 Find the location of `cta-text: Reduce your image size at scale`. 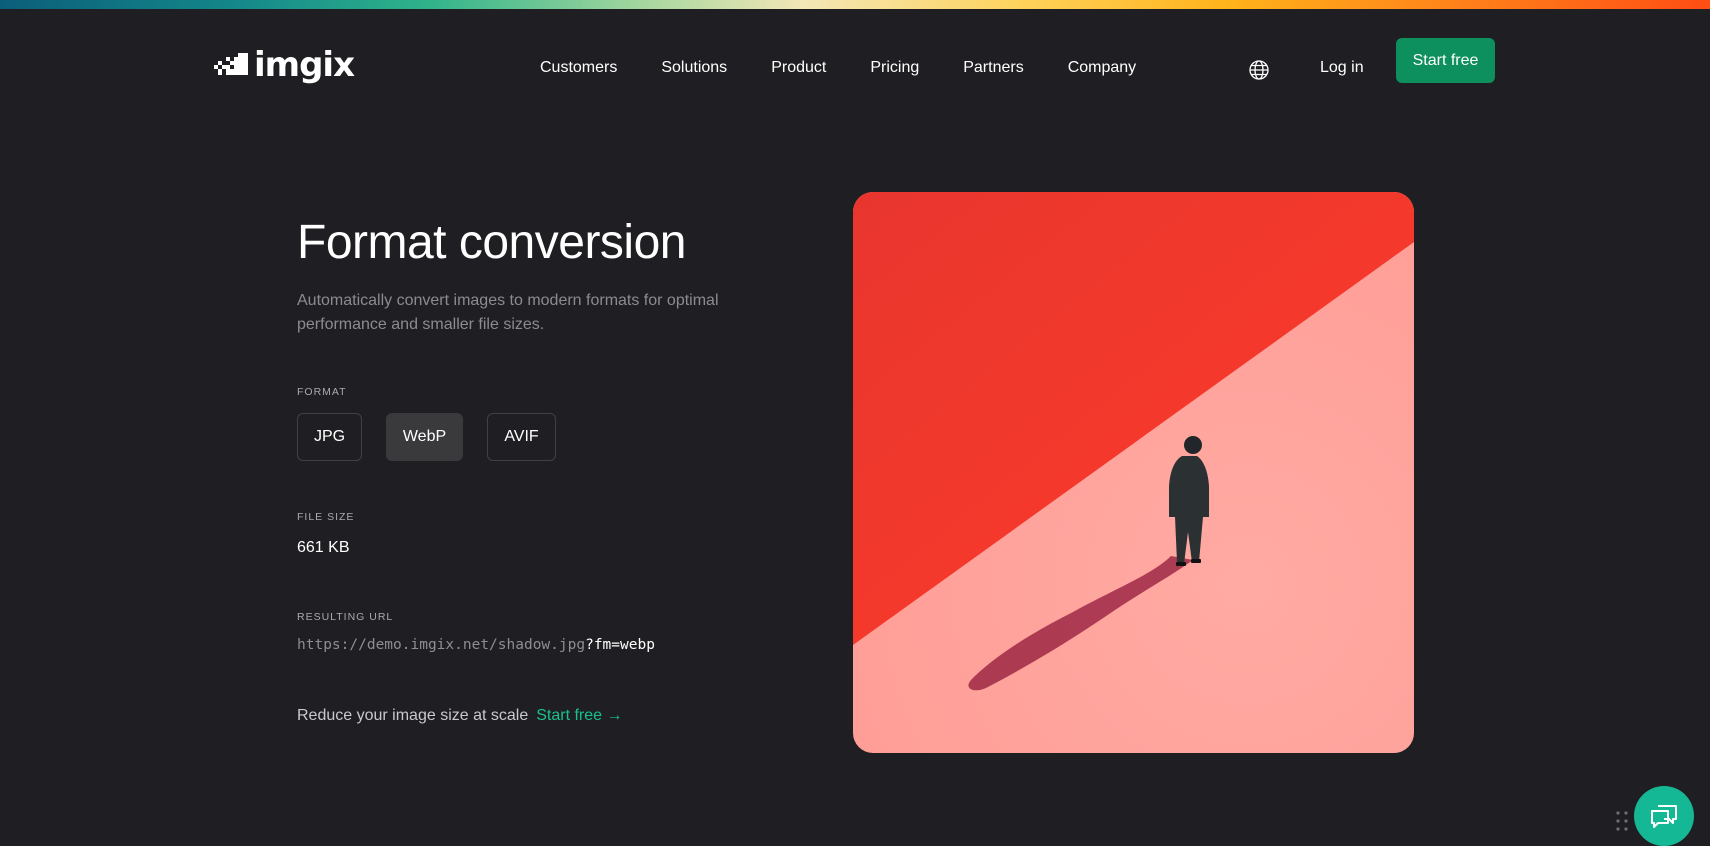

cta-text: Reduce your image size at scale is located at coordinates (413, 715).